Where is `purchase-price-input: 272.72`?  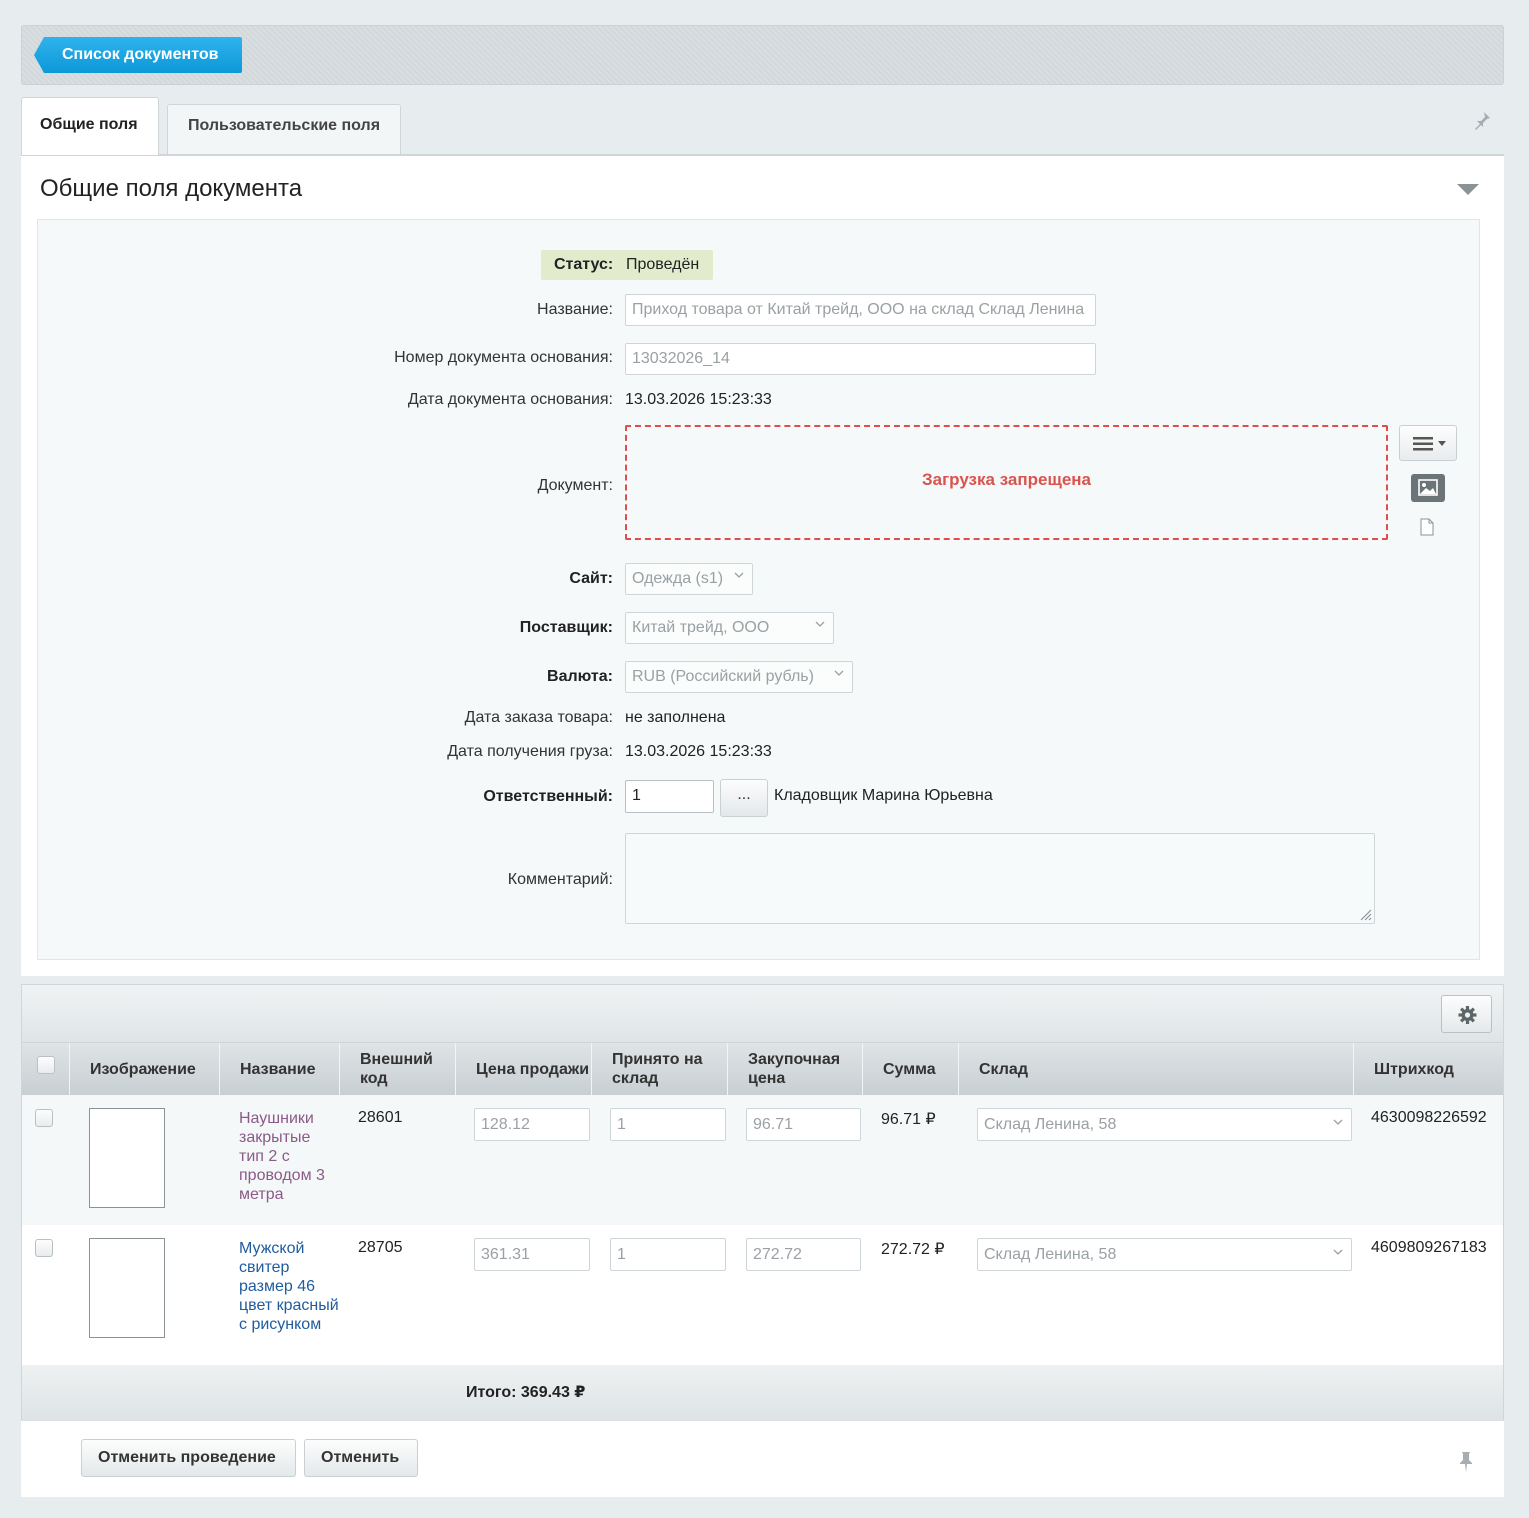
purchase-price-input: 272.72 is located at coordinates (803, 1254).